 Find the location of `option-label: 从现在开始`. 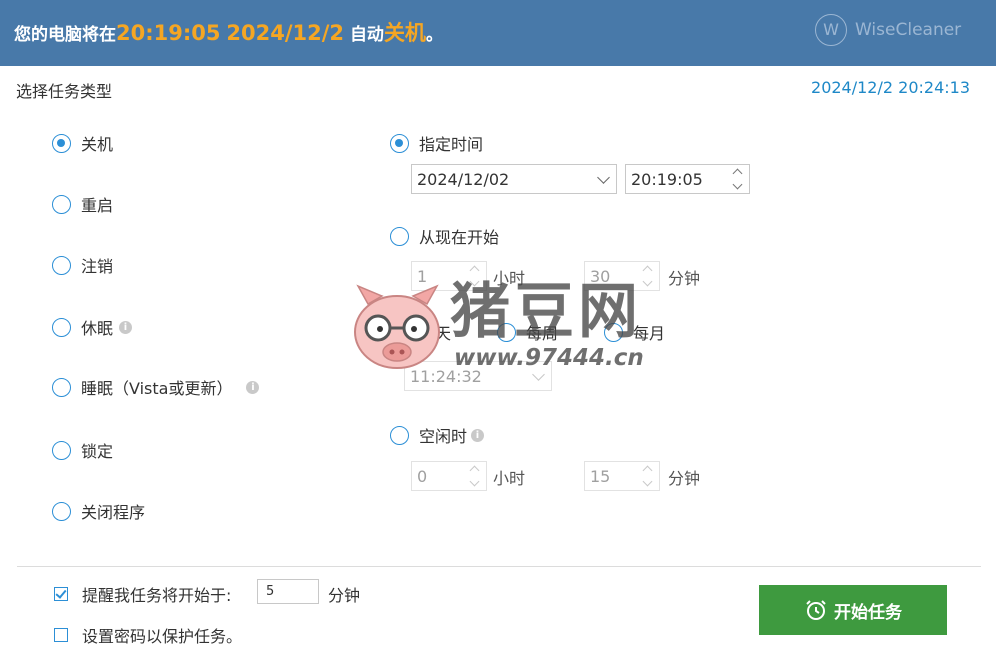

option-label: 从现在开始 is located at coordinates (459, 237).